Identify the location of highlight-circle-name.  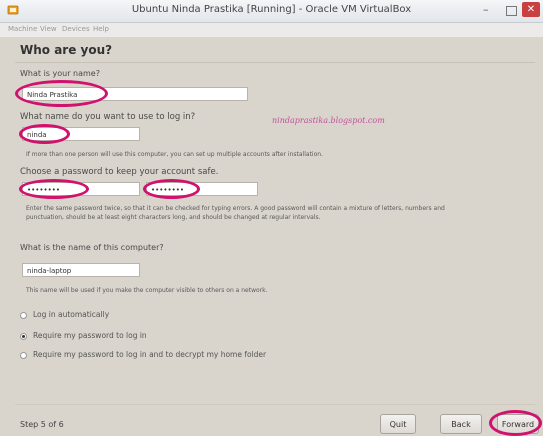
(61, 93).